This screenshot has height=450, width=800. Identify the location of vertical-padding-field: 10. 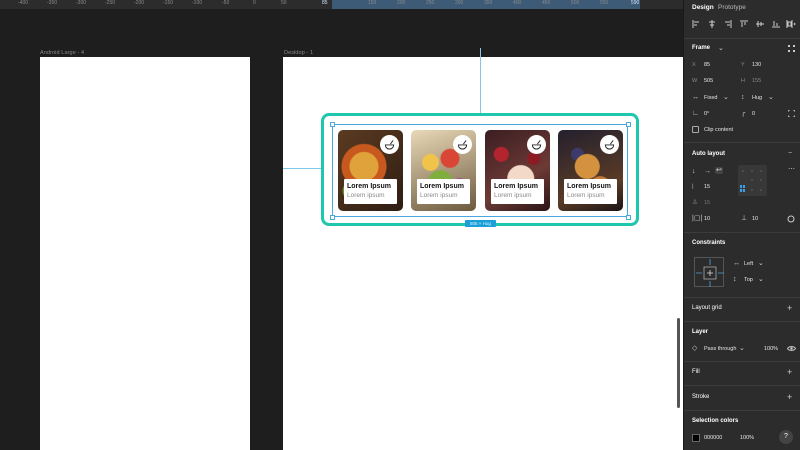
(755, 219).